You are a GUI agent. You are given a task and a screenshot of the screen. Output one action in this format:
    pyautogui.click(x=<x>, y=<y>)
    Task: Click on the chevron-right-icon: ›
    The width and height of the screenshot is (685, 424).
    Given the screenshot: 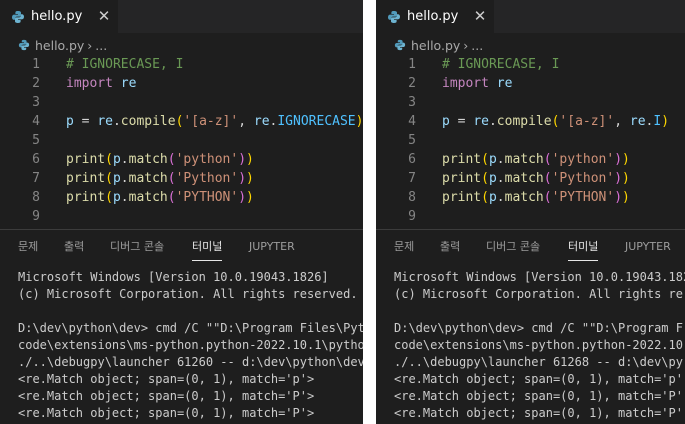 What is the action you would take?
    pyautogui.click(x=466, y=45)
    